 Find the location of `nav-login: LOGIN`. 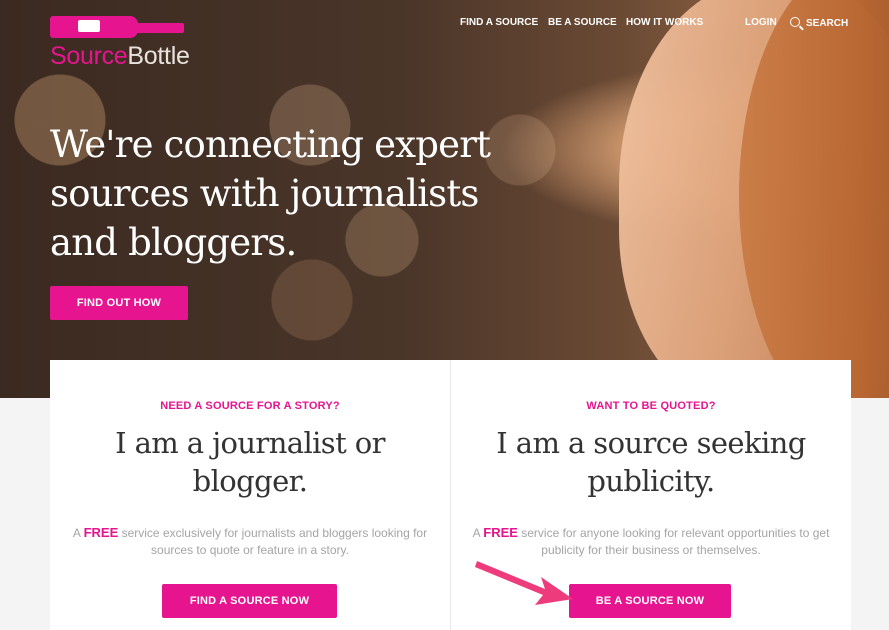

nav-login: LOGIN is located at coordinates (761, 22).